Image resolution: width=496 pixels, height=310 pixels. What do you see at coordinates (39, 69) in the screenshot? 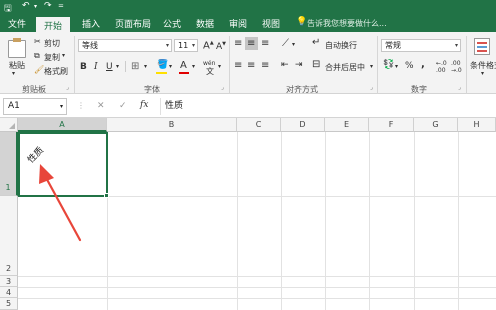
I see `format-painter-icon: 🖌` at bounding box center [39, 69].